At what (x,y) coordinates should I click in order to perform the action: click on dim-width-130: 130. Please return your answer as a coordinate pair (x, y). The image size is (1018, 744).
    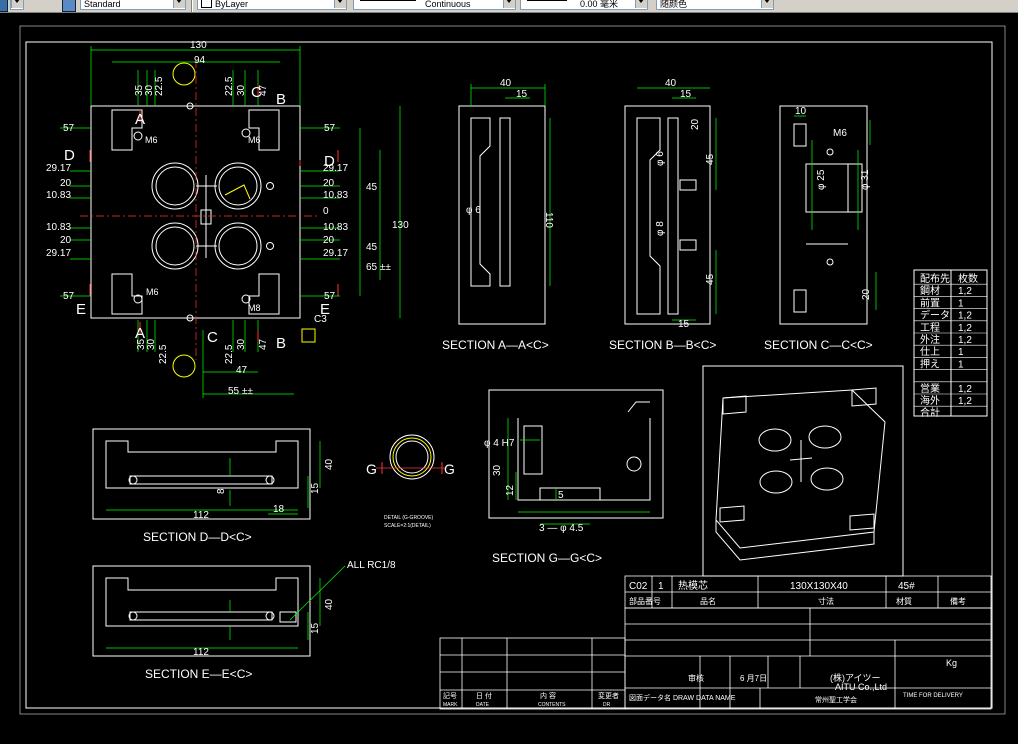
    Looking at the image, I should click on (198, 45).